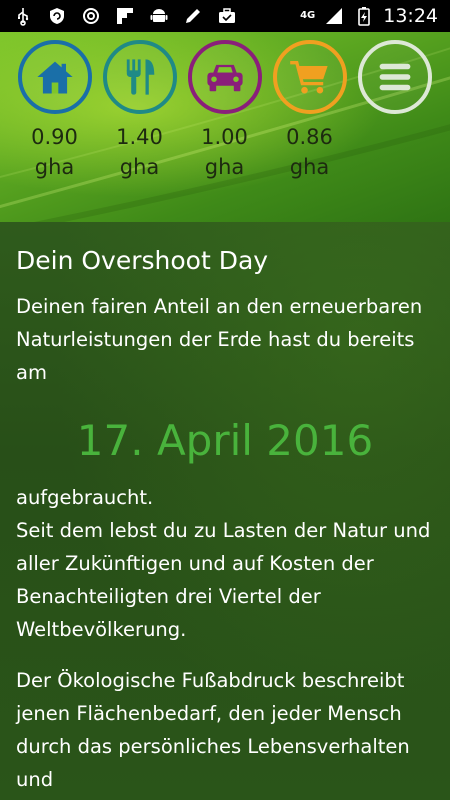  I want to click on briefcase-icon, so click(227, 16).